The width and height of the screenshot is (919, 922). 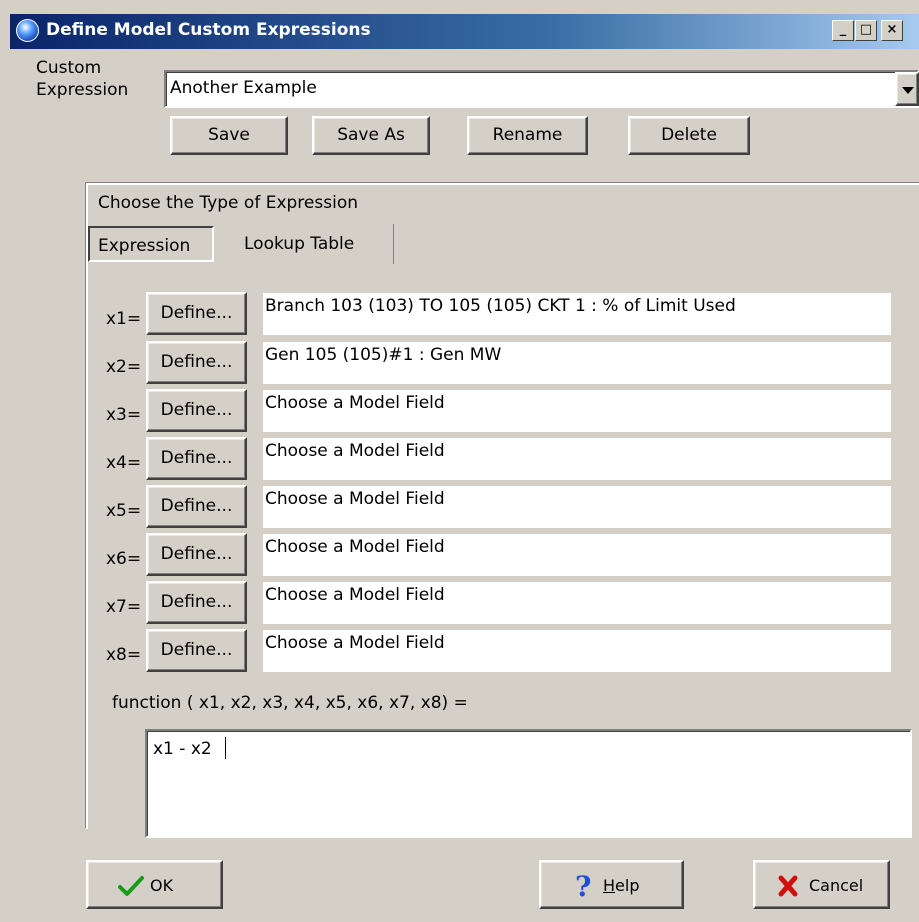 What do you see at coordinates (131, 886) in the screenshot?
I see `check-icon` at bounding box center [131, 886].